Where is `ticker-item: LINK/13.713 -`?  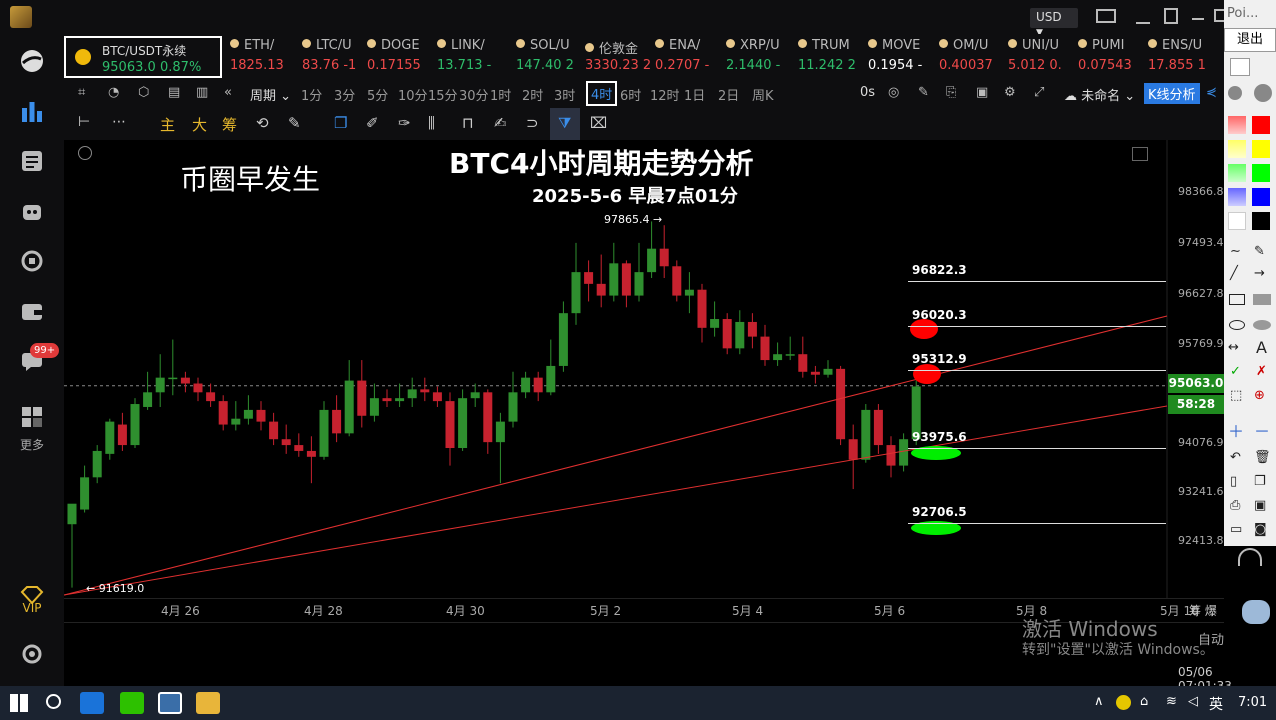 ticker-item: LINK/13.713 - is located at coordinates (470, 55).